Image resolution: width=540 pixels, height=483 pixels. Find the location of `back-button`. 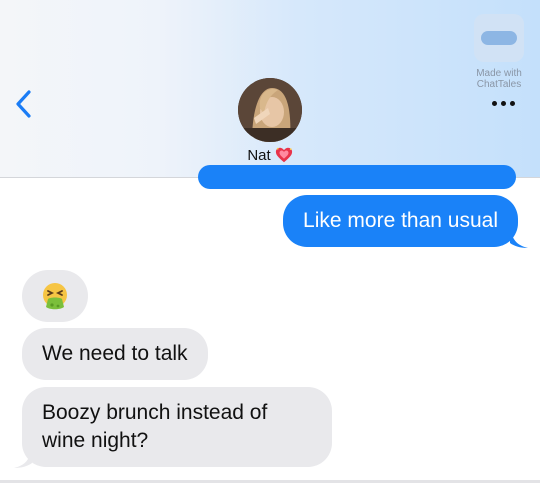

back-button is located at coordinates (23, 104).